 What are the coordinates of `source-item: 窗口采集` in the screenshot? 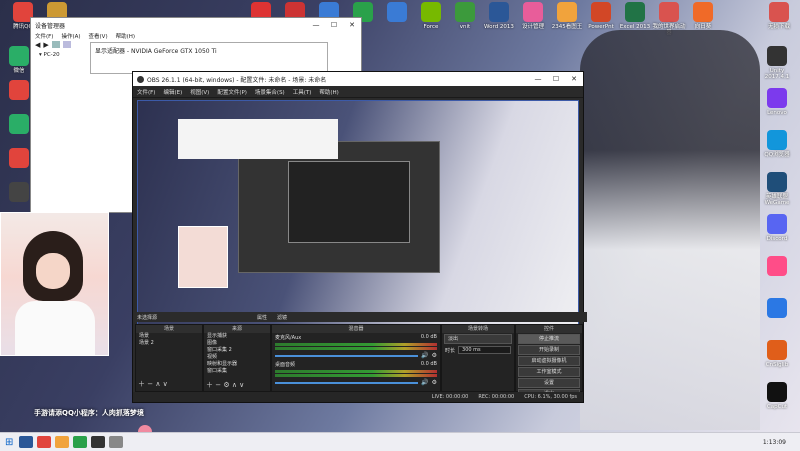 It's located at (237, 371).